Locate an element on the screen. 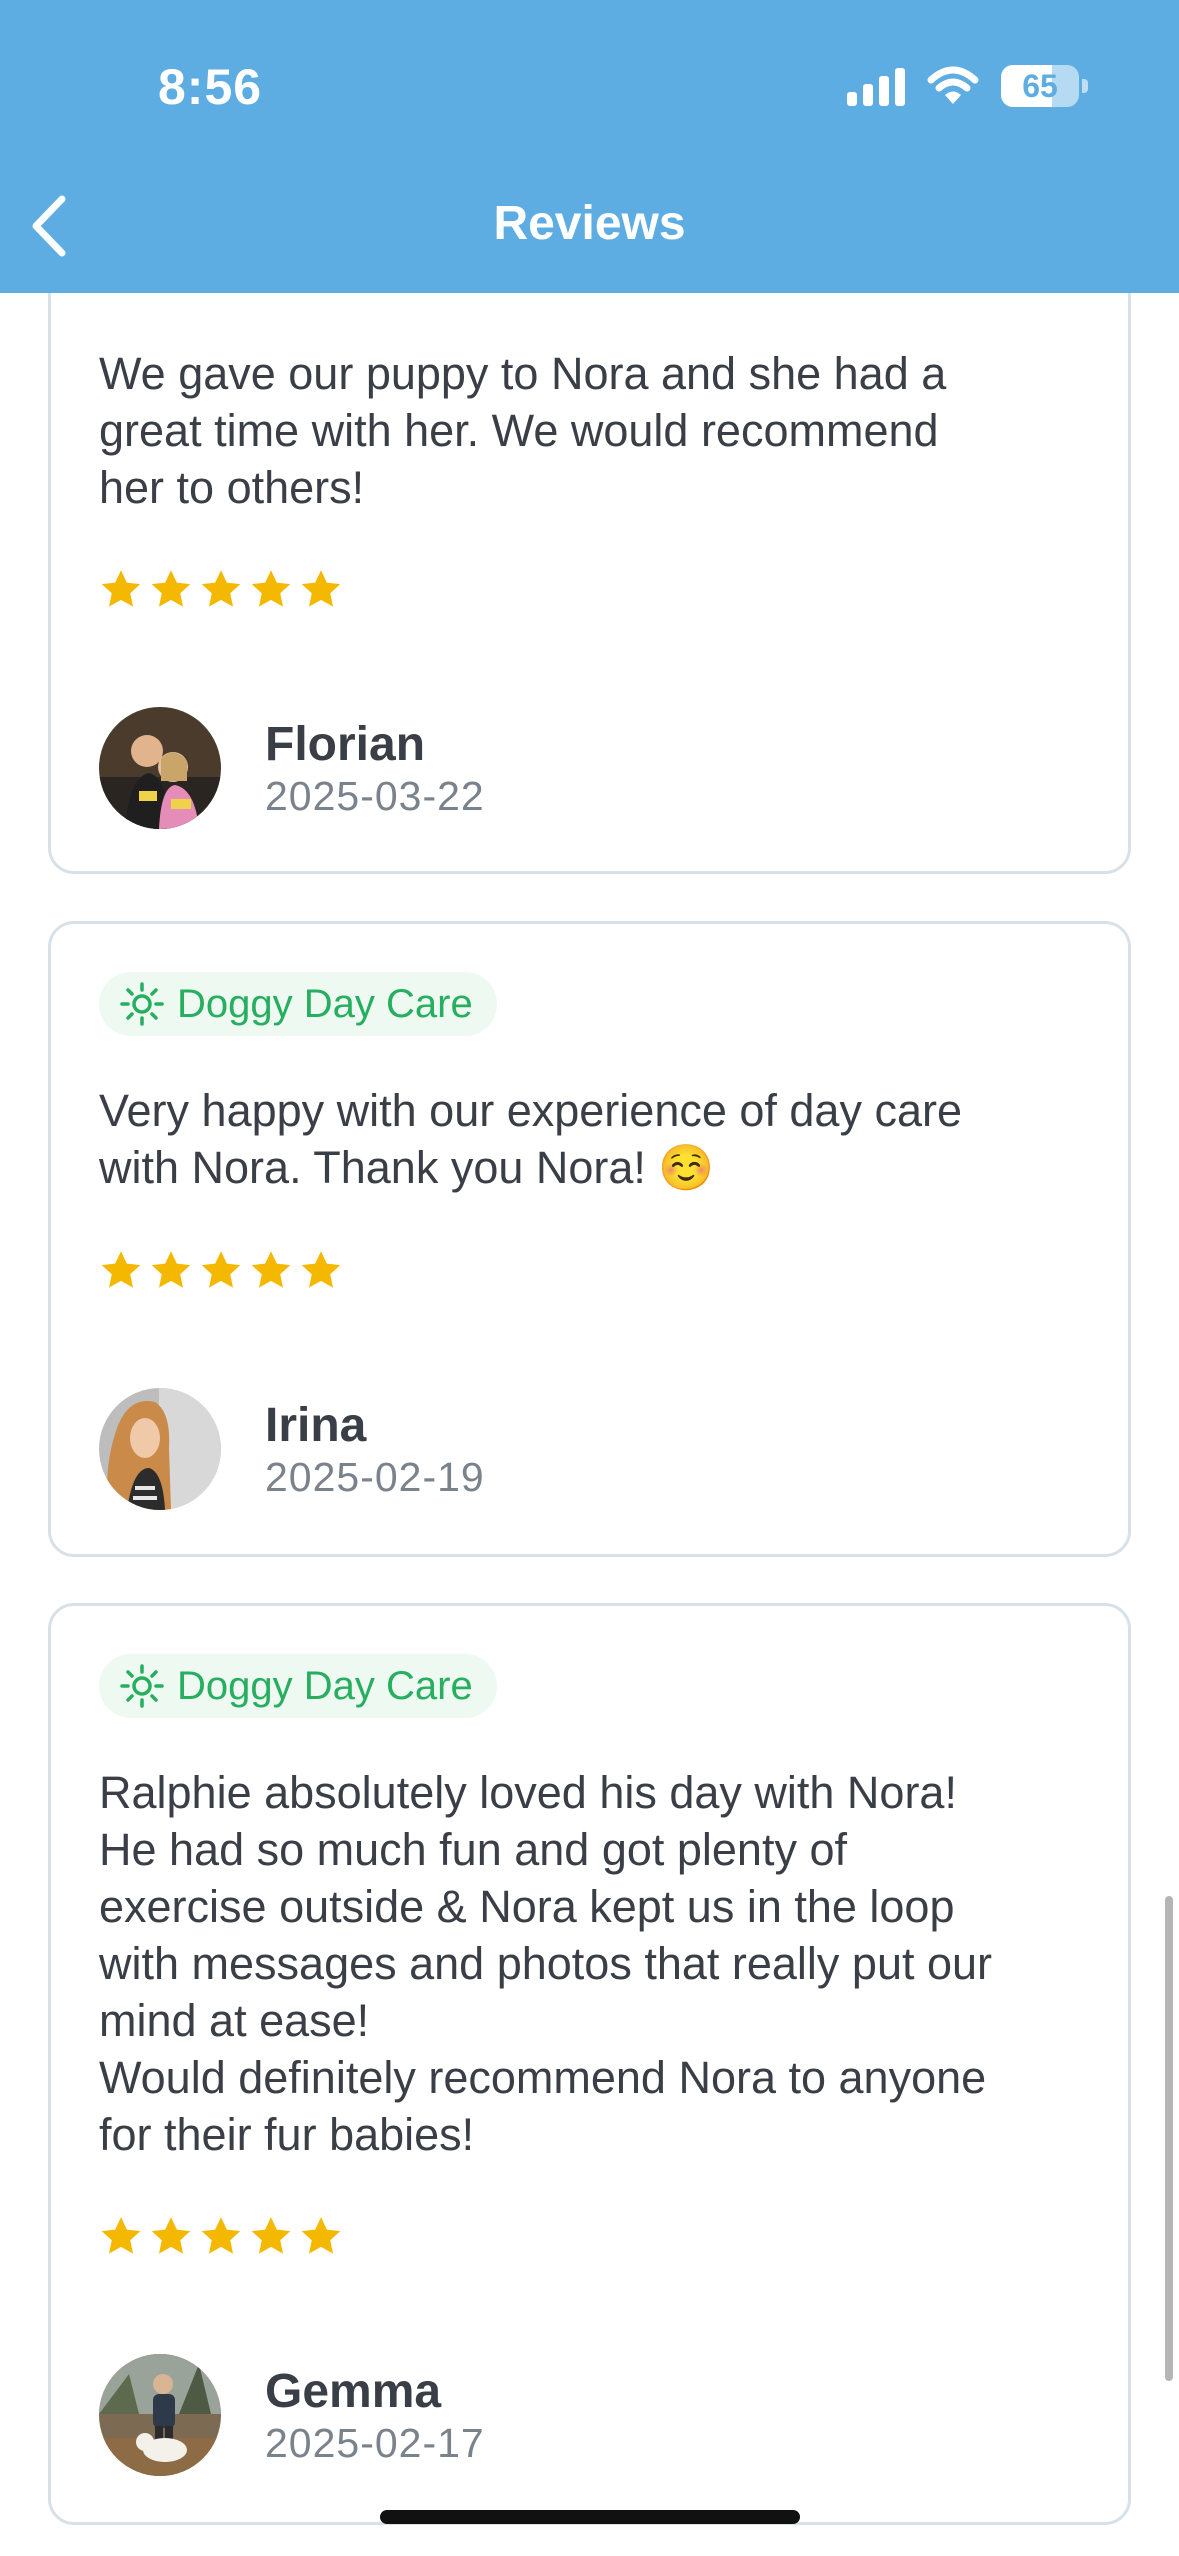 Image resolution: width=1179 pixels, height=2556 pixels. page-title: Reviews is located at coordinates (589, 223).